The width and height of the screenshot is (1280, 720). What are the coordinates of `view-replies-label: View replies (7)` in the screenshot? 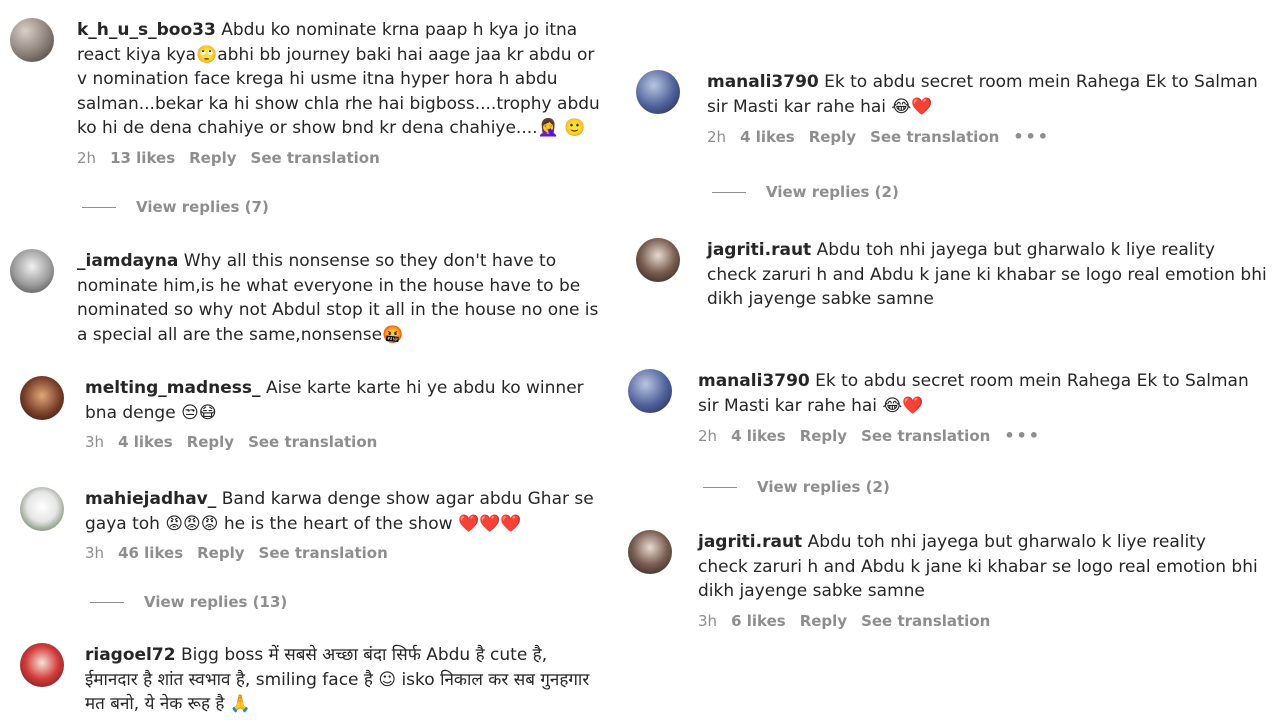 It's located at (202, 207).